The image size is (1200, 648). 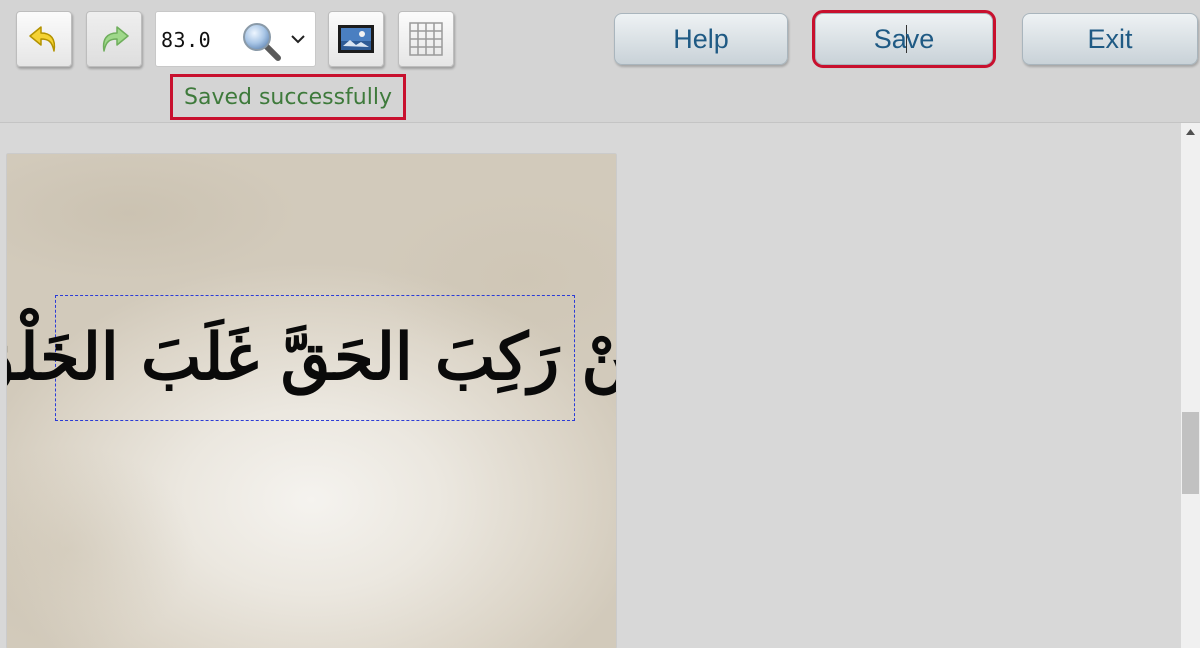 I want to click on save-label-start: Sa, so click(x=890, y=38).